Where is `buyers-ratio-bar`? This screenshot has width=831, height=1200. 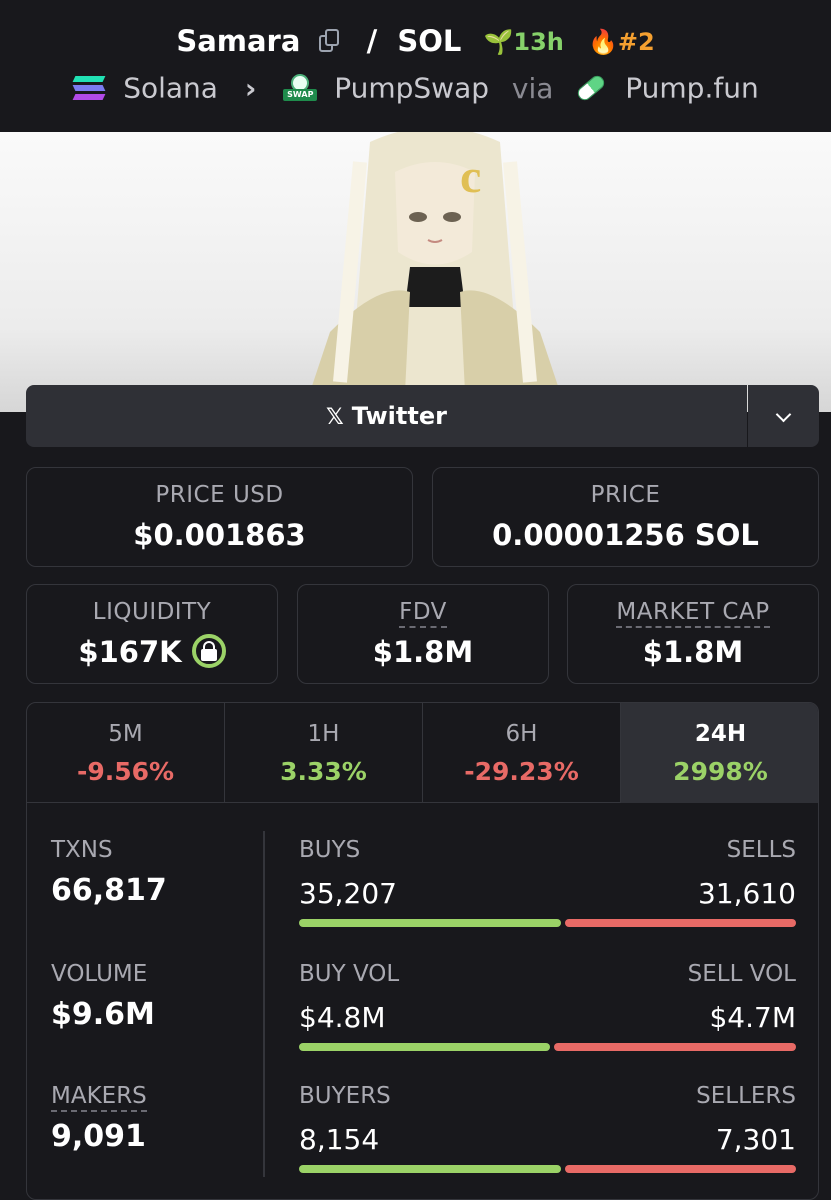
buyers-ratio-bar is located at coordinates (430, 1169).